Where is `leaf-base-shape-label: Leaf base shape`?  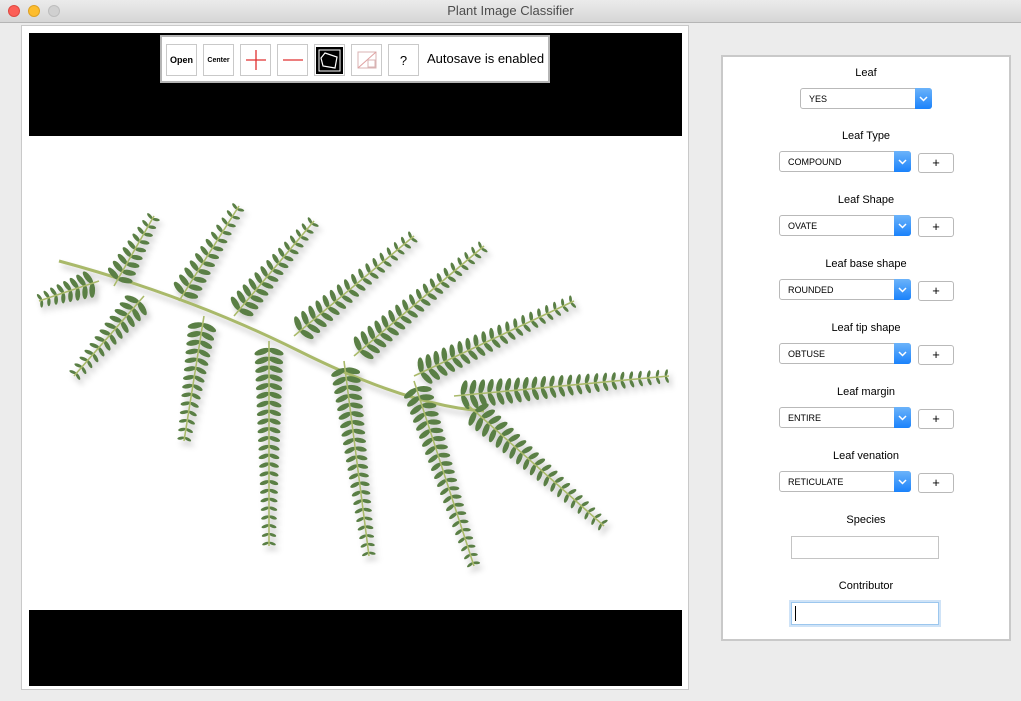
leaf-base-shape-label: Leaf base shape is located at coordinates (866, 264).